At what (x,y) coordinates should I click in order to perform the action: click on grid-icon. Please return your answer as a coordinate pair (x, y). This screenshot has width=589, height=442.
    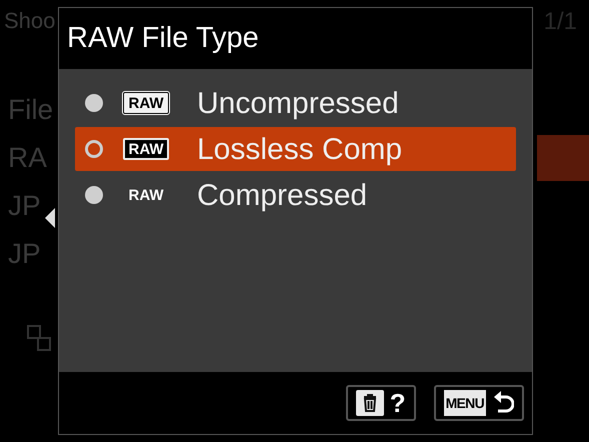
    Looking at the image, I should click on (40, 338).